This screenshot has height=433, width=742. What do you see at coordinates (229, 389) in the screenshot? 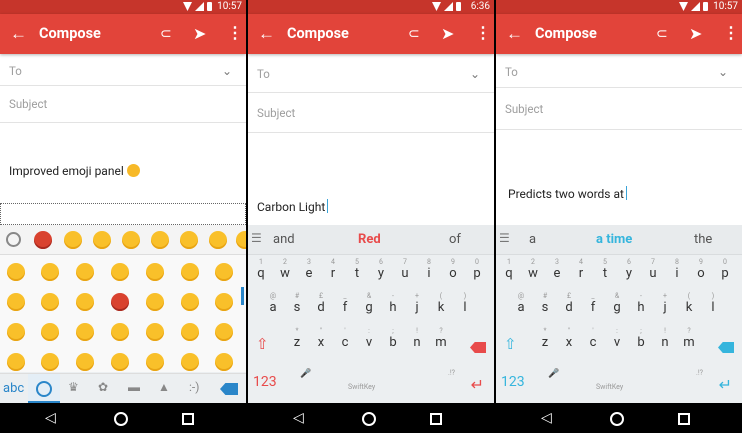
I see `delete-icon` at bounding box center [229, 389].